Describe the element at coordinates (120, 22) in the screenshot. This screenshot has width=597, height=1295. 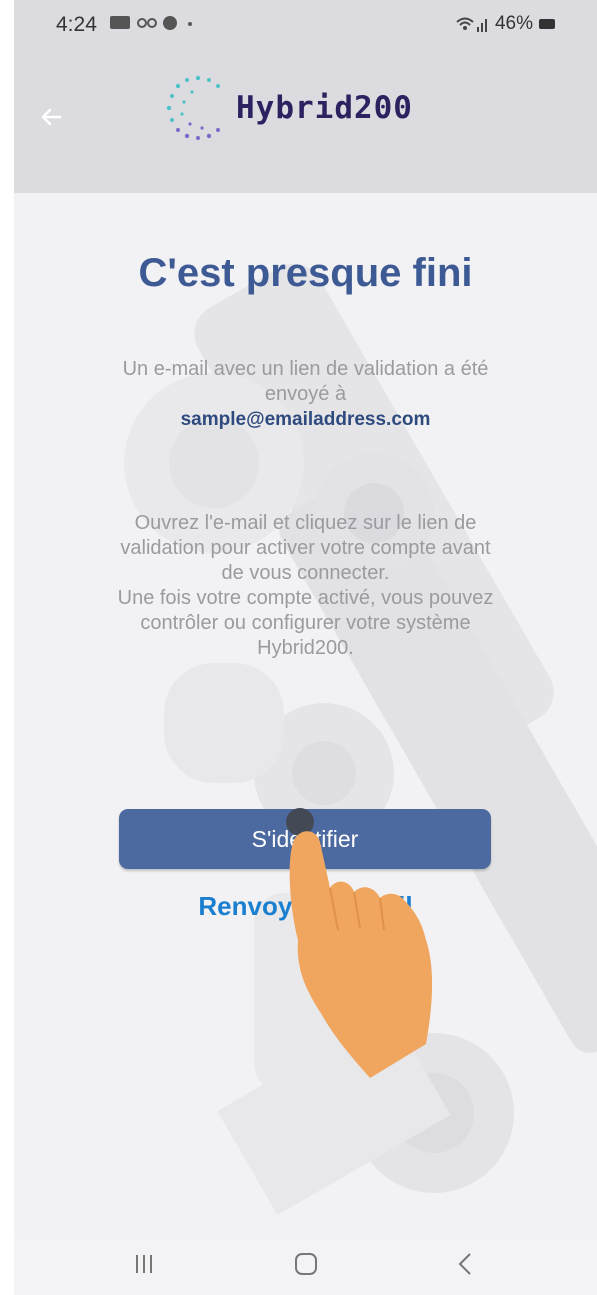
I see `voicemail-card-icon` at that location.